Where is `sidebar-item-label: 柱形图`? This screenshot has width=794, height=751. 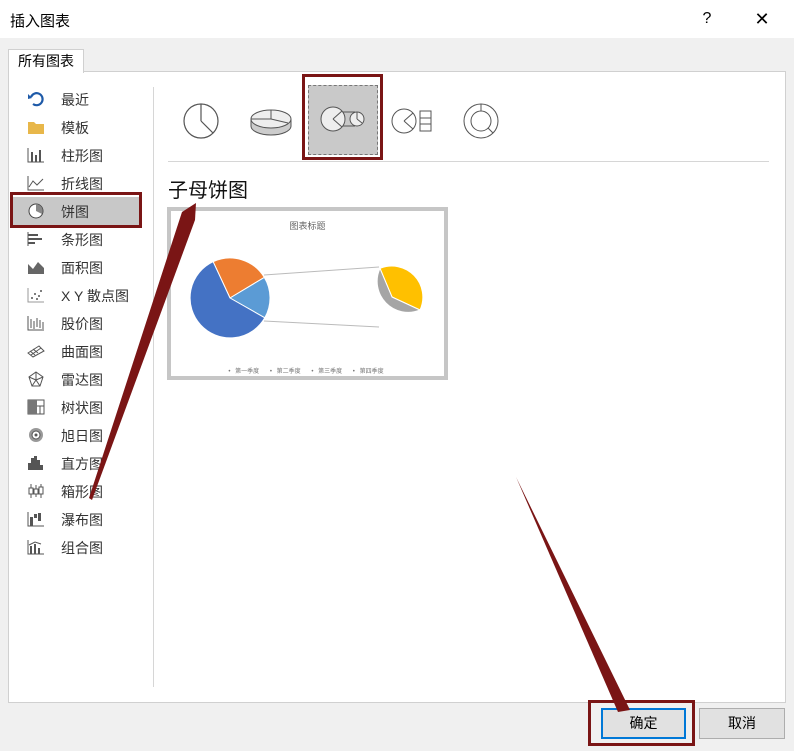
sidebar-item-label: 柱形图 is located at coordinates (82, 156).